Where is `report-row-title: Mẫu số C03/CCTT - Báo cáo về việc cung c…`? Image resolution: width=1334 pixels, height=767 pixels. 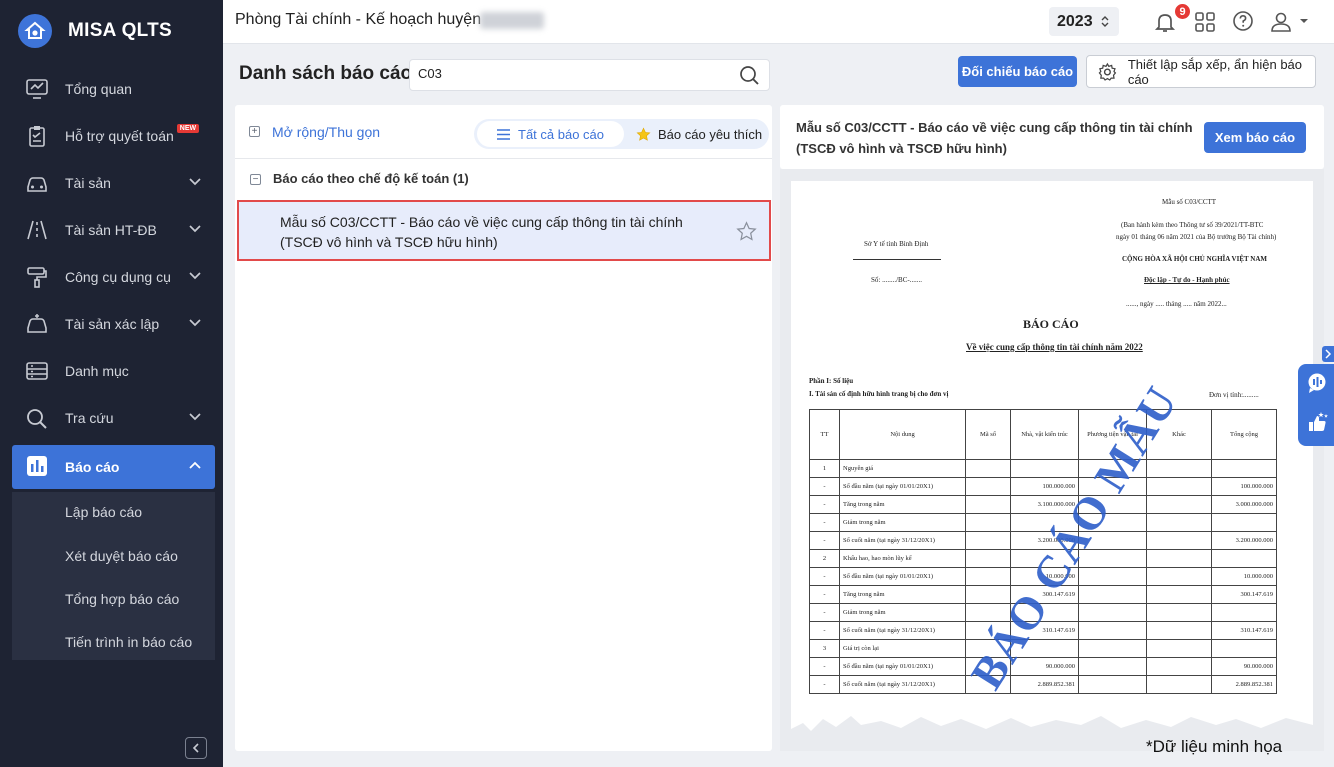
report-row-title: Mẫu số C03/CCTT - Báo cáo về việc cung c… is located at coordinates (481, 232).